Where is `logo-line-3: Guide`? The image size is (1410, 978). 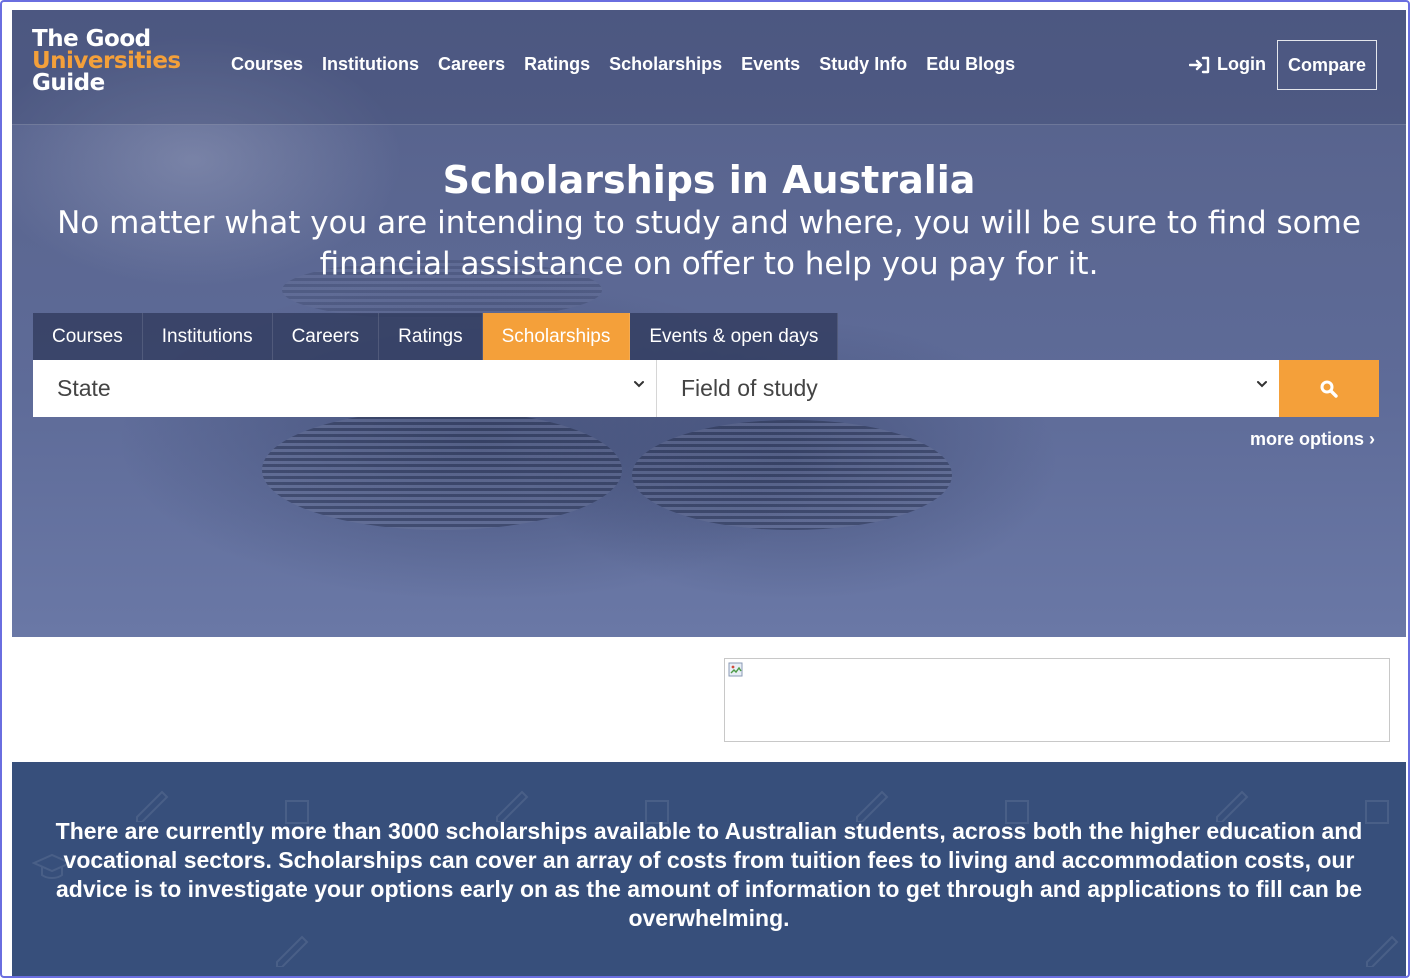 logo-line-3: Guide is located at coordinates (68, 83).